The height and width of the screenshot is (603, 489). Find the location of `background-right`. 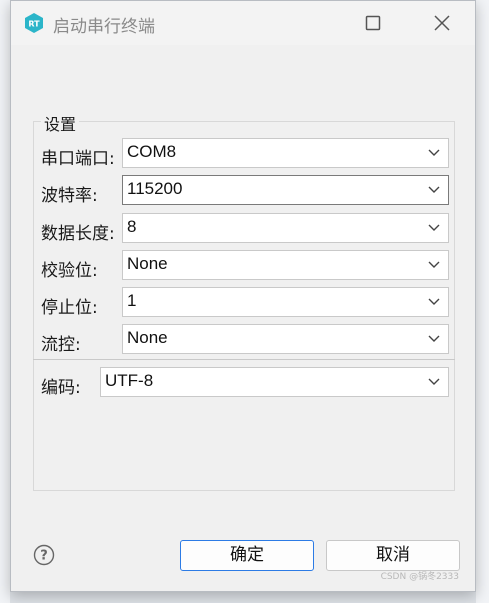

background-right is located at coordinates (482, 301).